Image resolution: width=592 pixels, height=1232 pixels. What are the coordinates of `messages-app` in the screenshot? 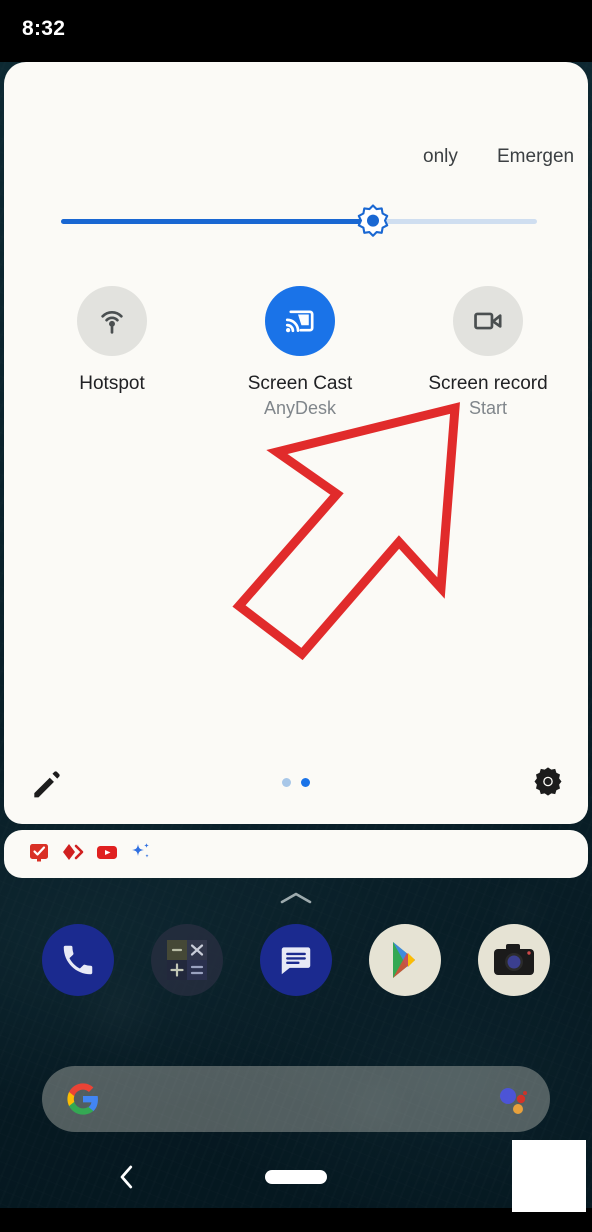 It's located at (295, 960).